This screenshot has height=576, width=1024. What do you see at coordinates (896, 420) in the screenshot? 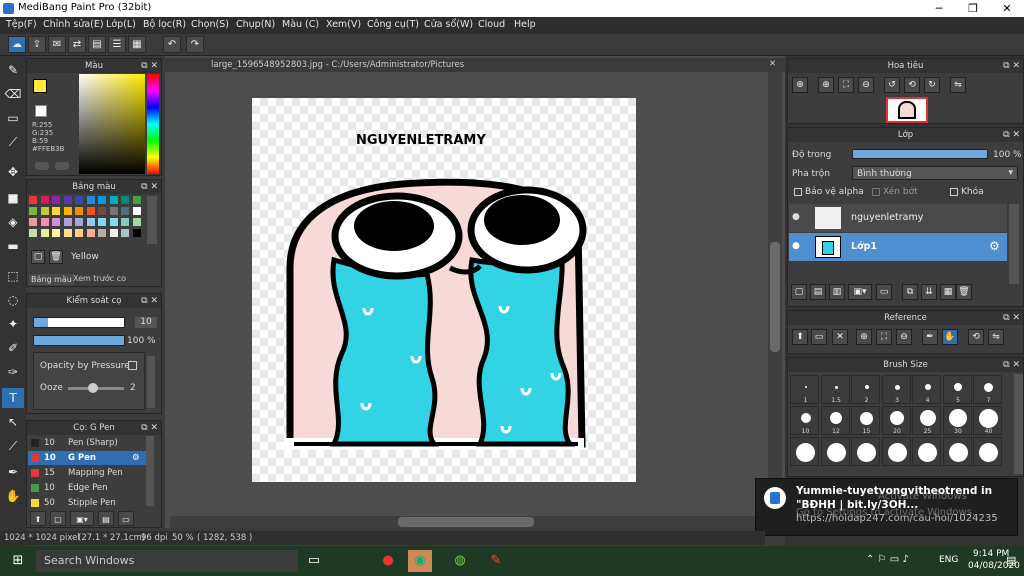
I see `brush-size-cell: 20` at bounding box center [896, 420].